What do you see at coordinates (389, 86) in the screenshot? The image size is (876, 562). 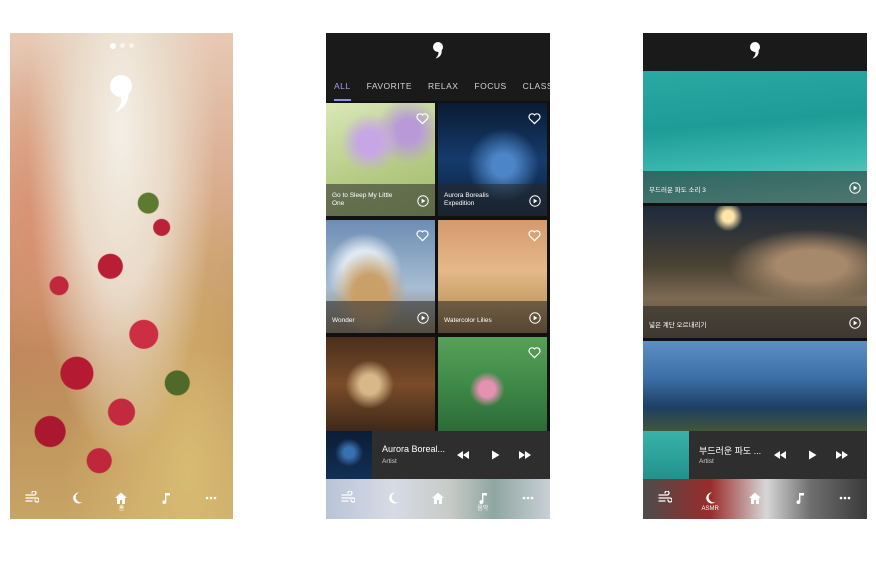 I see `tab-favorite: FAVORITE` at bounding box center [389, 86].